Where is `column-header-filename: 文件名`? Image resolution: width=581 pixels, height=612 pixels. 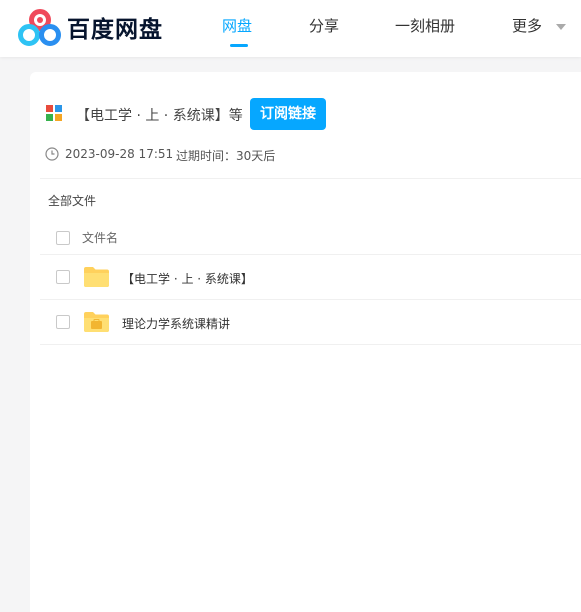
column-header-filename: 文件名 is located at coordinates (100, 237).